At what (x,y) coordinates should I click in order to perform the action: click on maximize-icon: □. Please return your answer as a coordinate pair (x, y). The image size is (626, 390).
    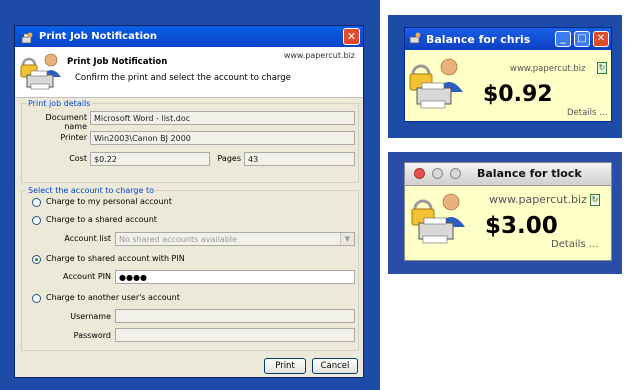
    Looking at the image, I should click on (582, 38).